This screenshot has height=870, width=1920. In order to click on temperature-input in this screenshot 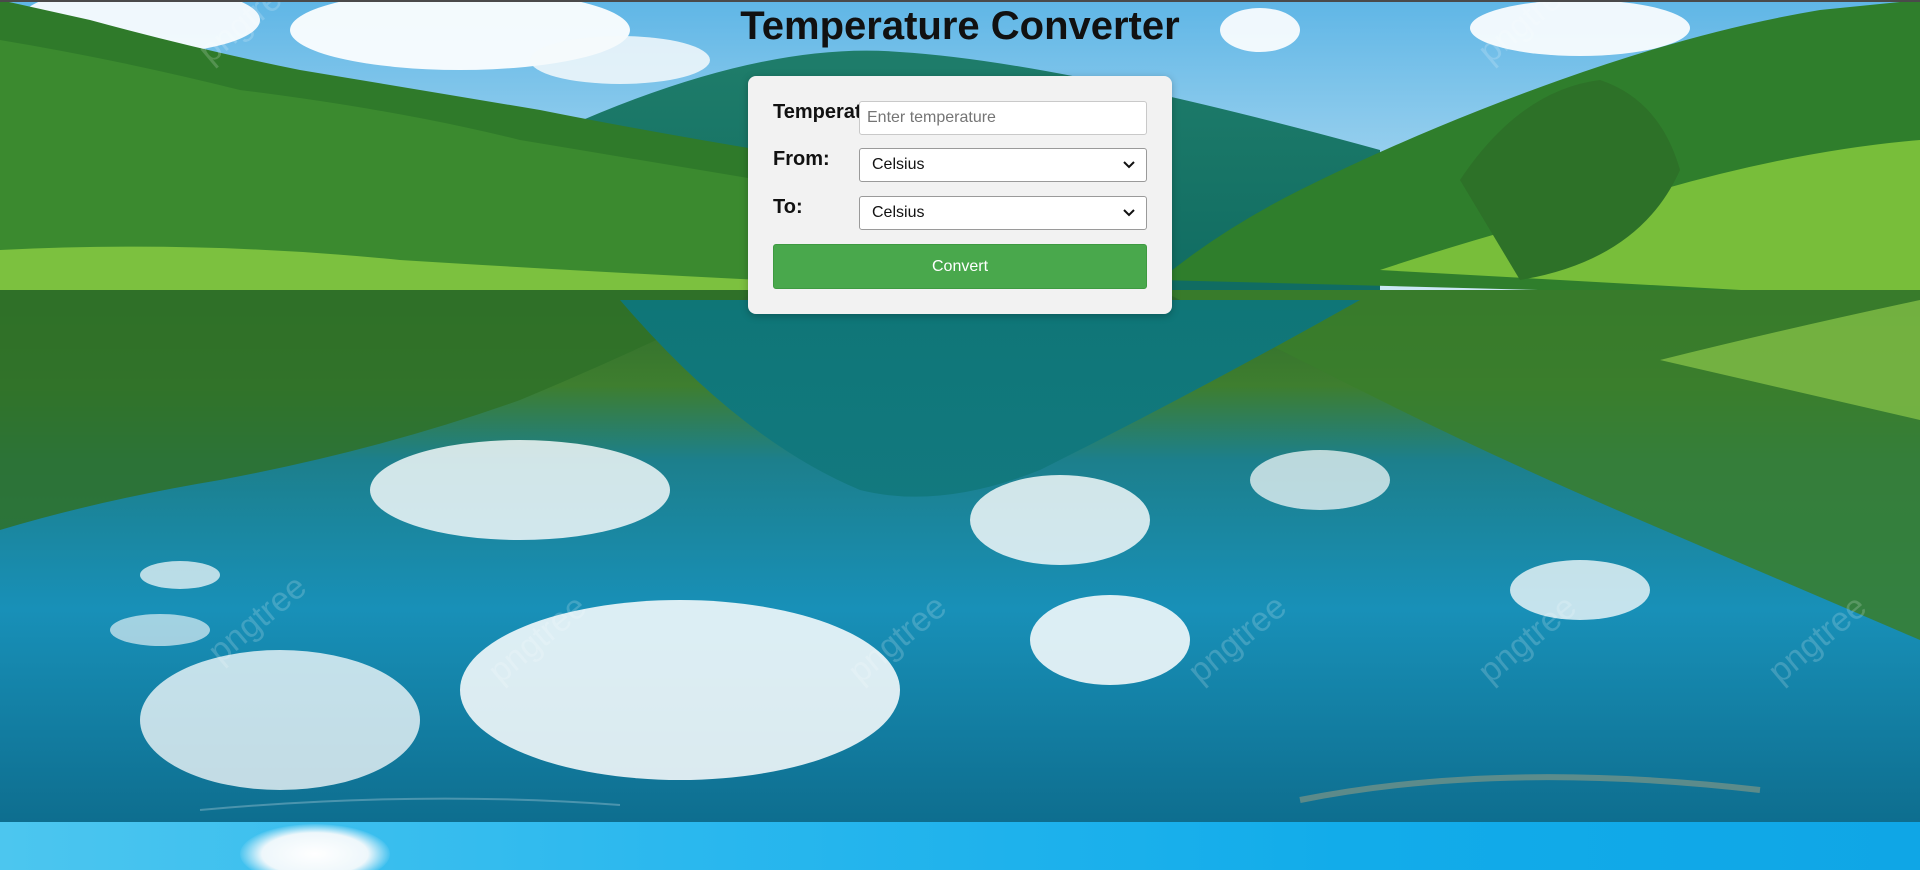, I will do `click(1003, 118)`.